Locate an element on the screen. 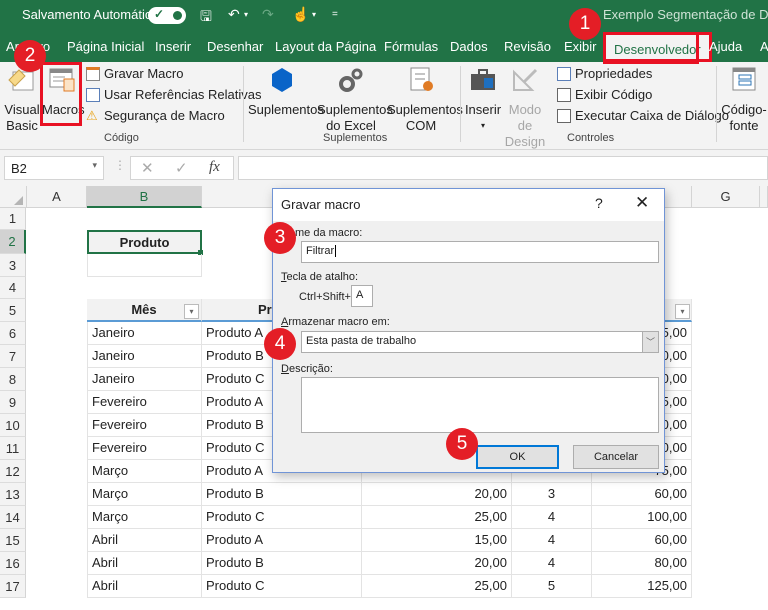 The width and height of the screenshot is (768, 610). column-header-b: B is located at coordinates (144, 197).